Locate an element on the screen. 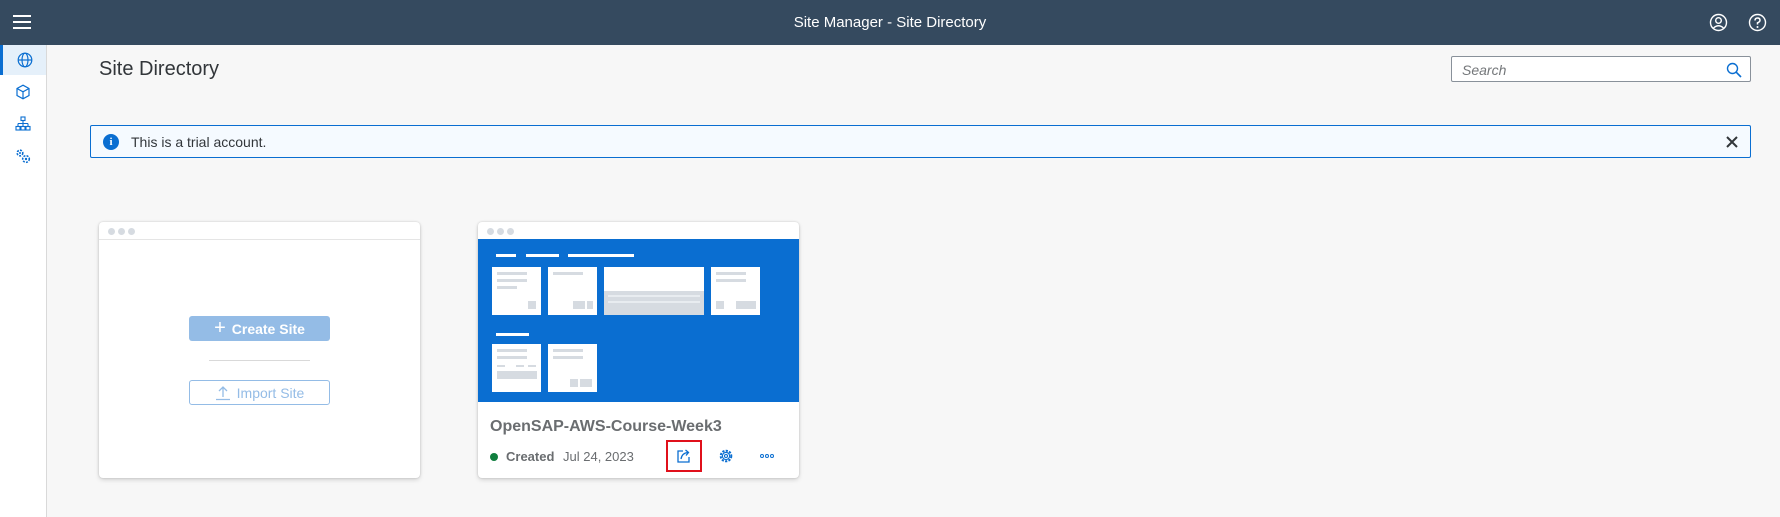 The width and height of the screenshot is (1780, 517). help-icon is located at coordinates (1757, 22).